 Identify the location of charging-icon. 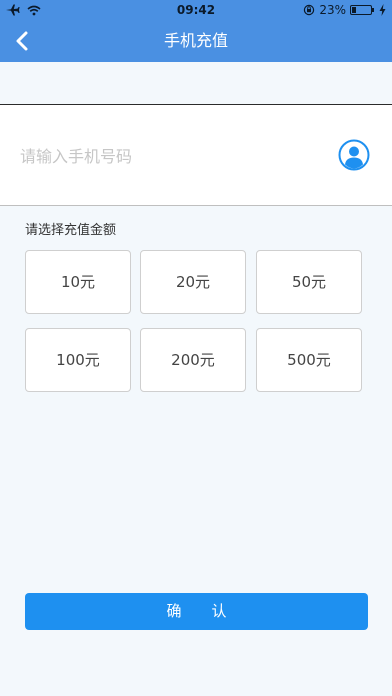
(382, 10).